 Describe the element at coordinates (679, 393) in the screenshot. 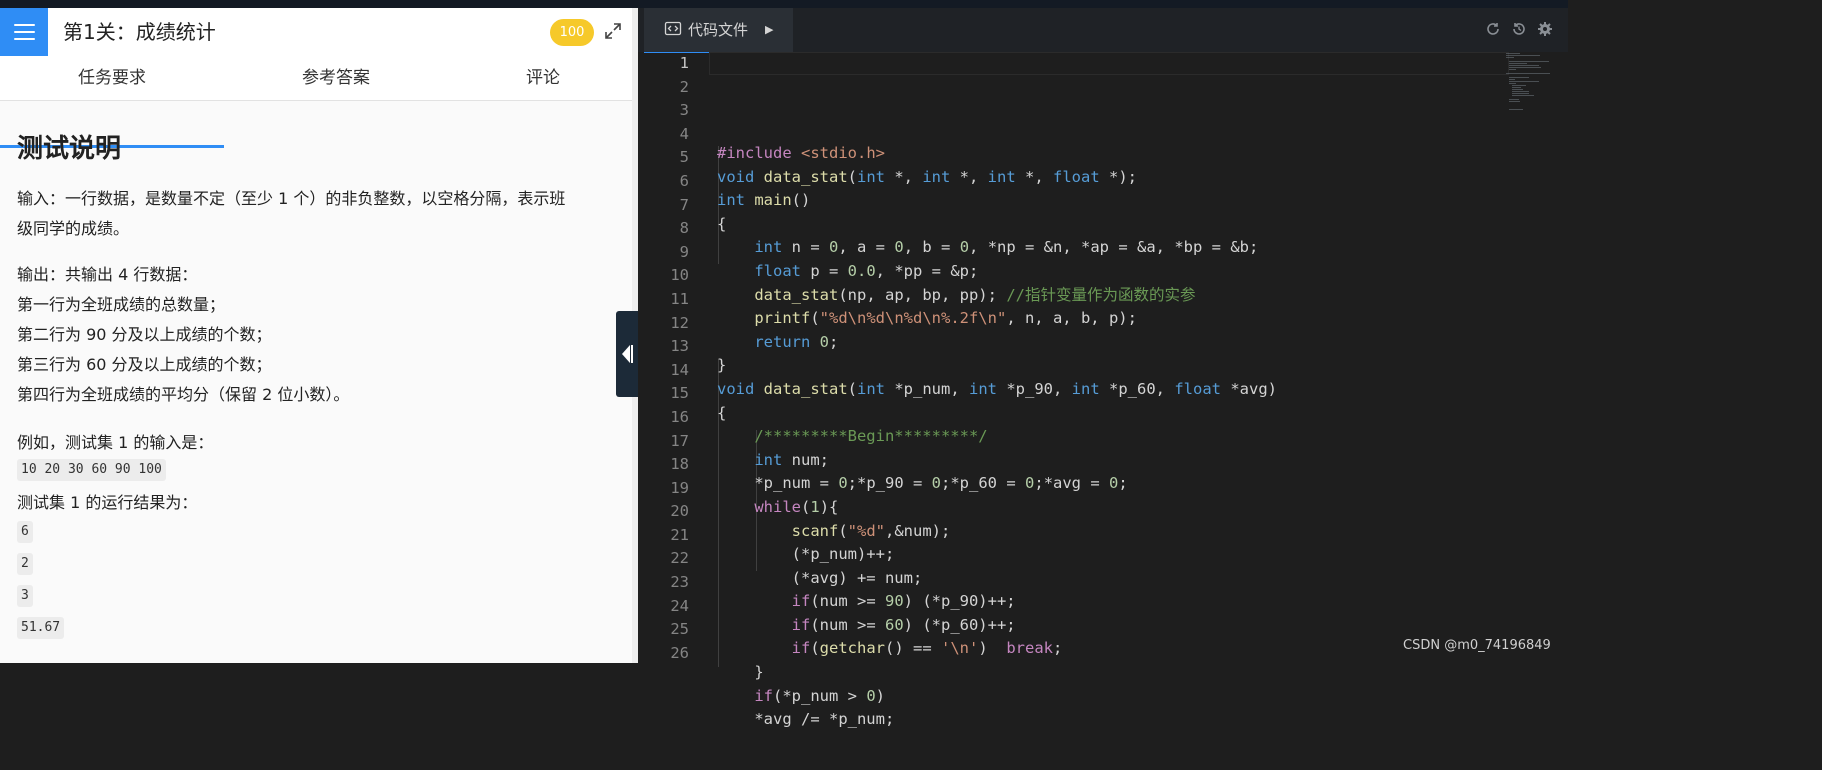

I see `line-number: 15` at that location.